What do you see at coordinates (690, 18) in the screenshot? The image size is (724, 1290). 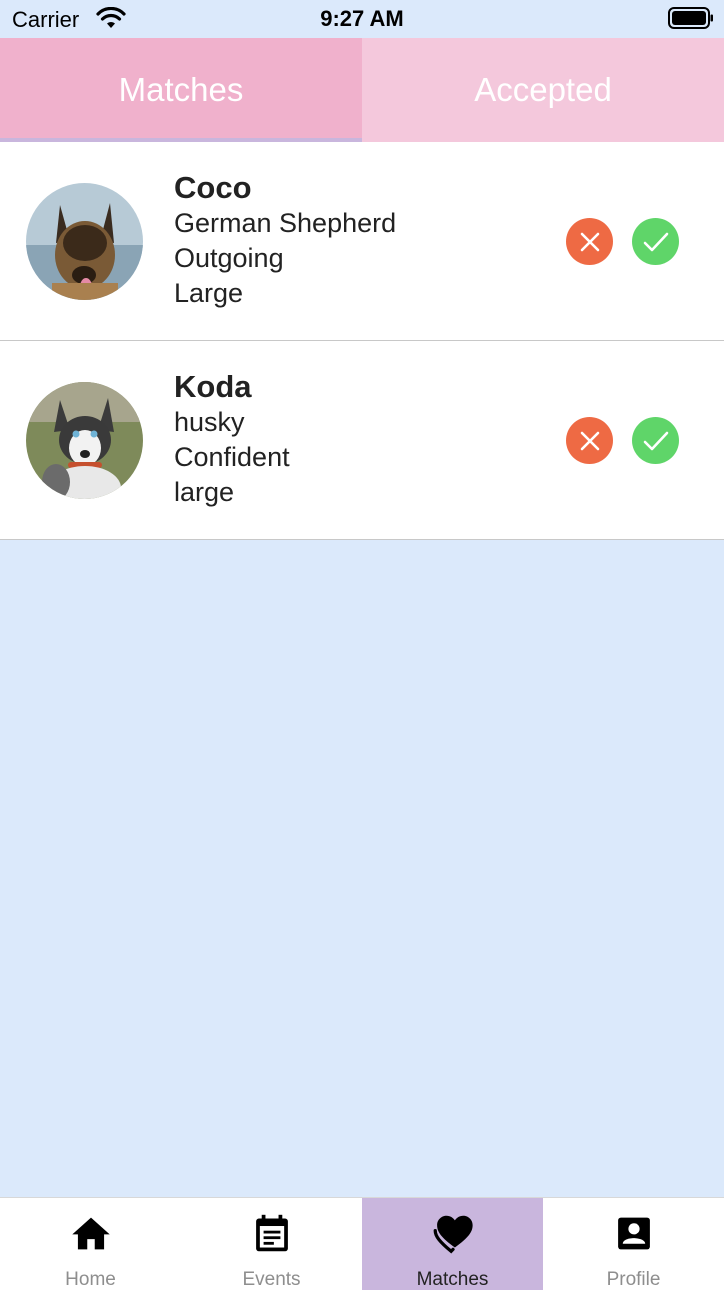 I see `battery-icon` at bounding box center [690, 18].